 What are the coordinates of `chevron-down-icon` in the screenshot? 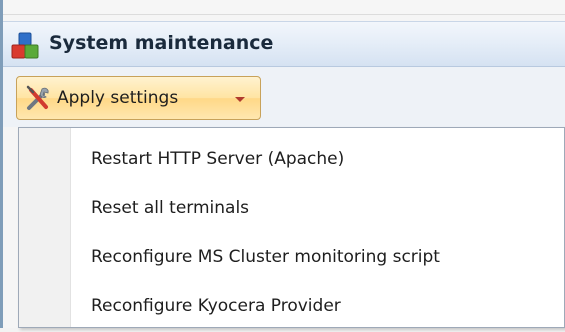 It's located at (240, 99).